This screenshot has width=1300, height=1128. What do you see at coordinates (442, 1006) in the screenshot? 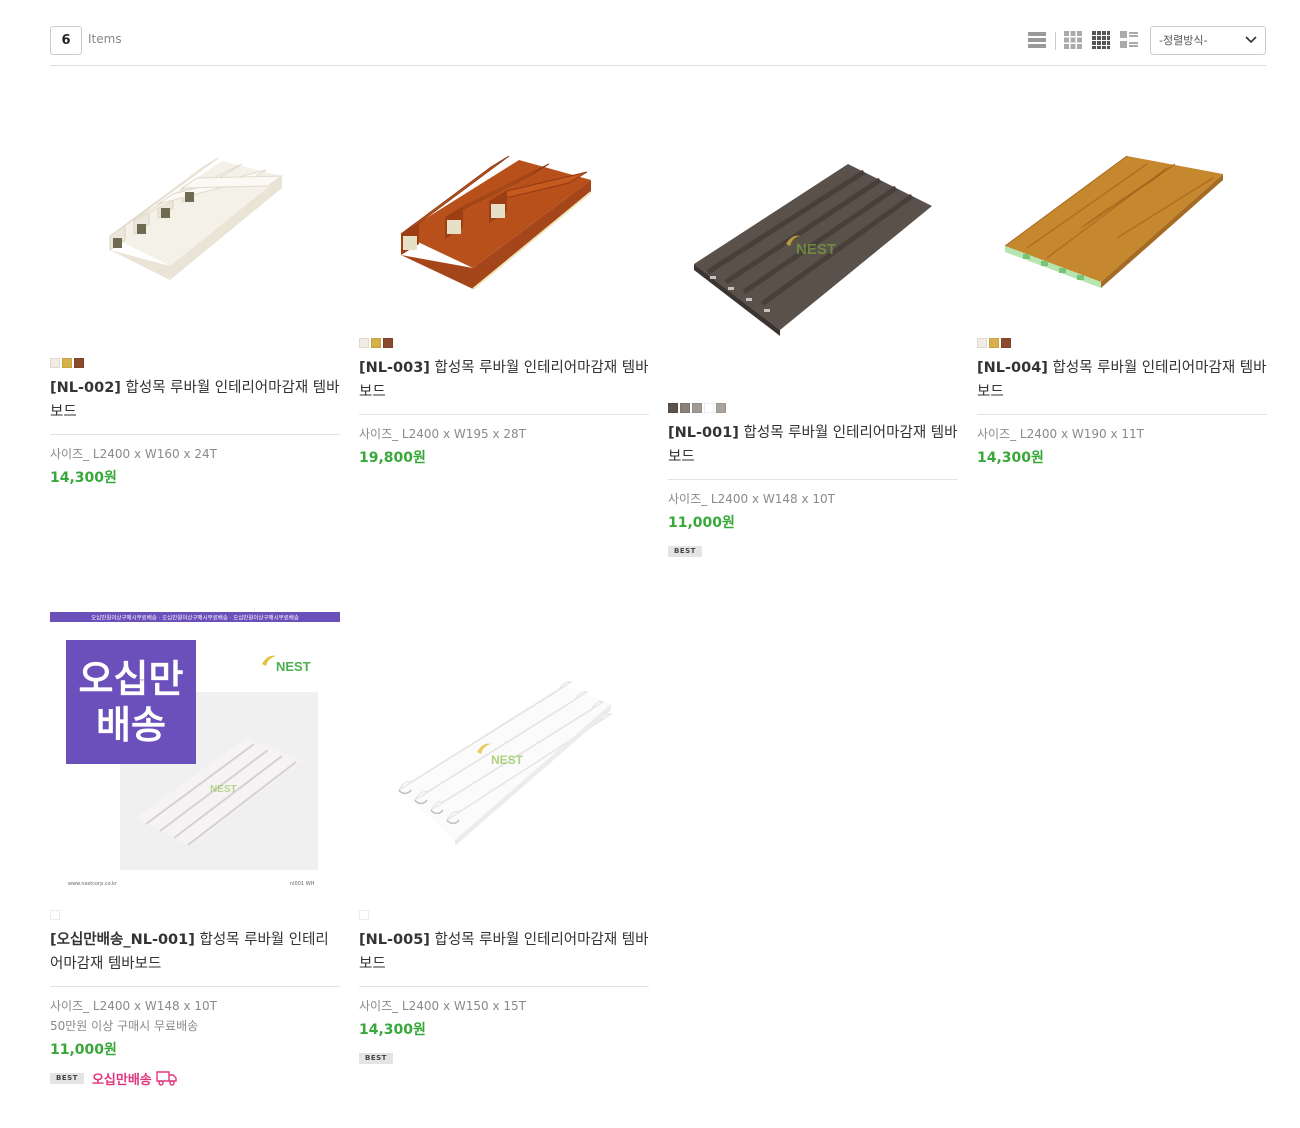
I see `product-spec: 사이즈_ L2400 x W150 x 15T` at bounding box center [442, 1006].